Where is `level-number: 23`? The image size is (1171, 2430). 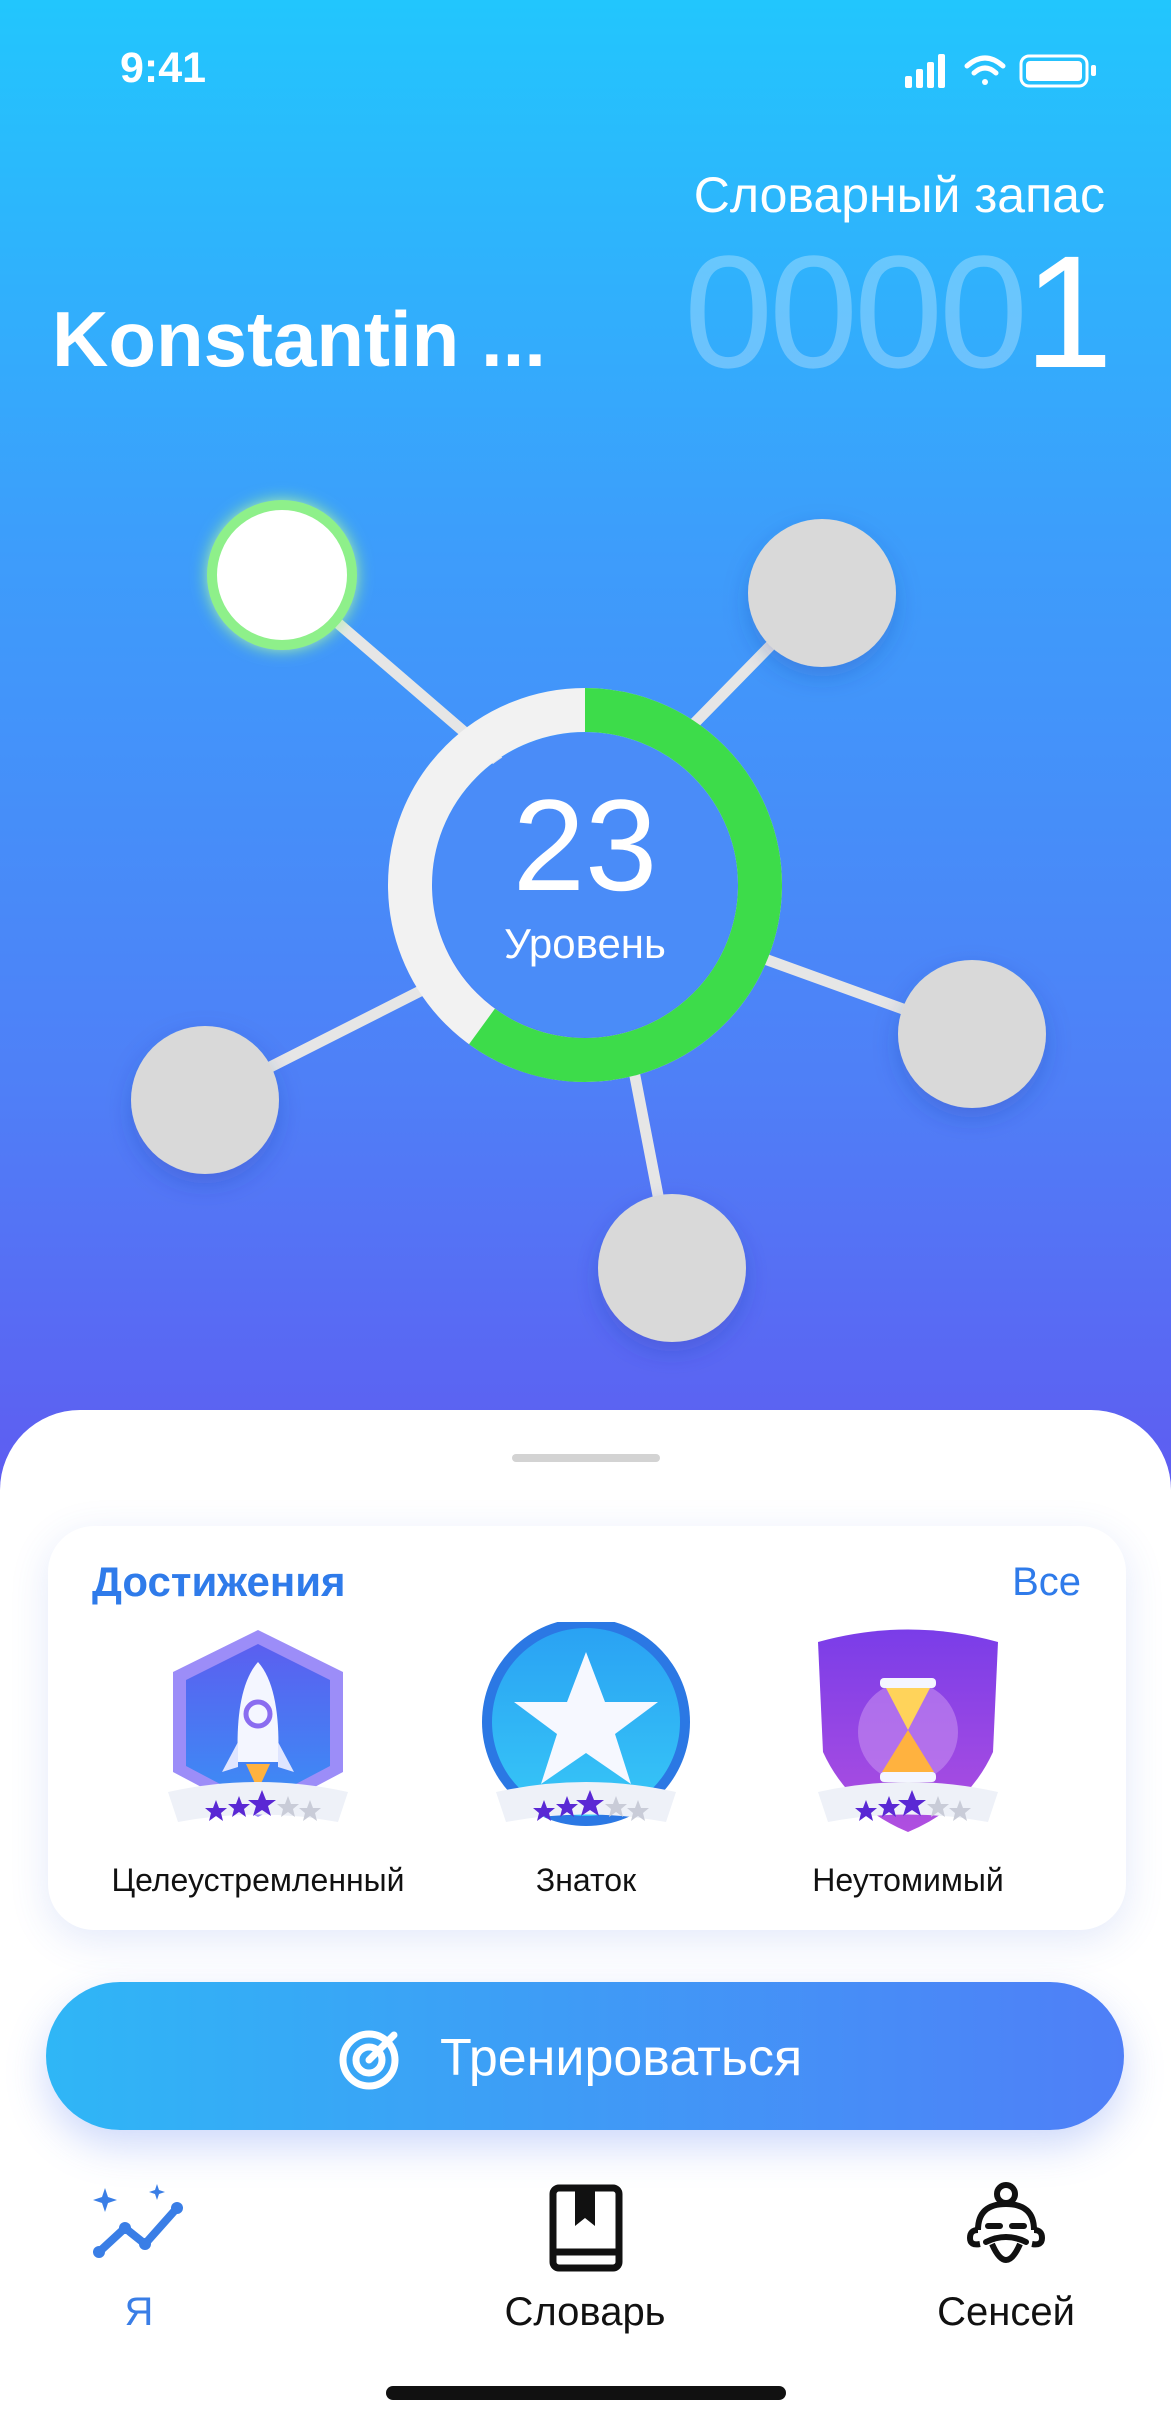
level-number: 23 is located at coordinates (585, 845).